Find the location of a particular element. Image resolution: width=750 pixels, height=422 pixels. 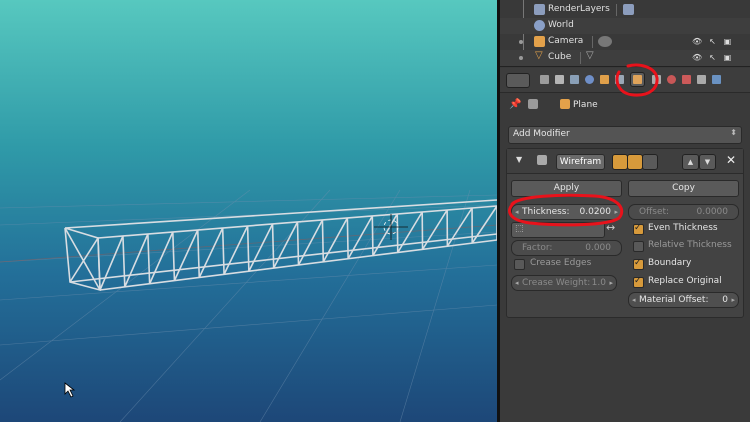

context-row: 📌 Plane is located at coordinates (625, 105).